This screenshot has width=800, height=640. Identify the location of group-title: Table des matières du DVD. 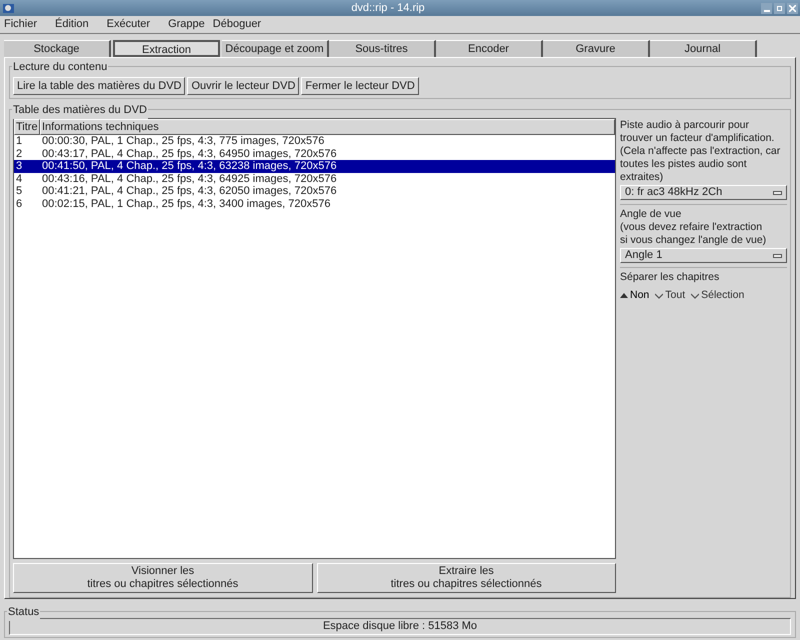
(80, 110).